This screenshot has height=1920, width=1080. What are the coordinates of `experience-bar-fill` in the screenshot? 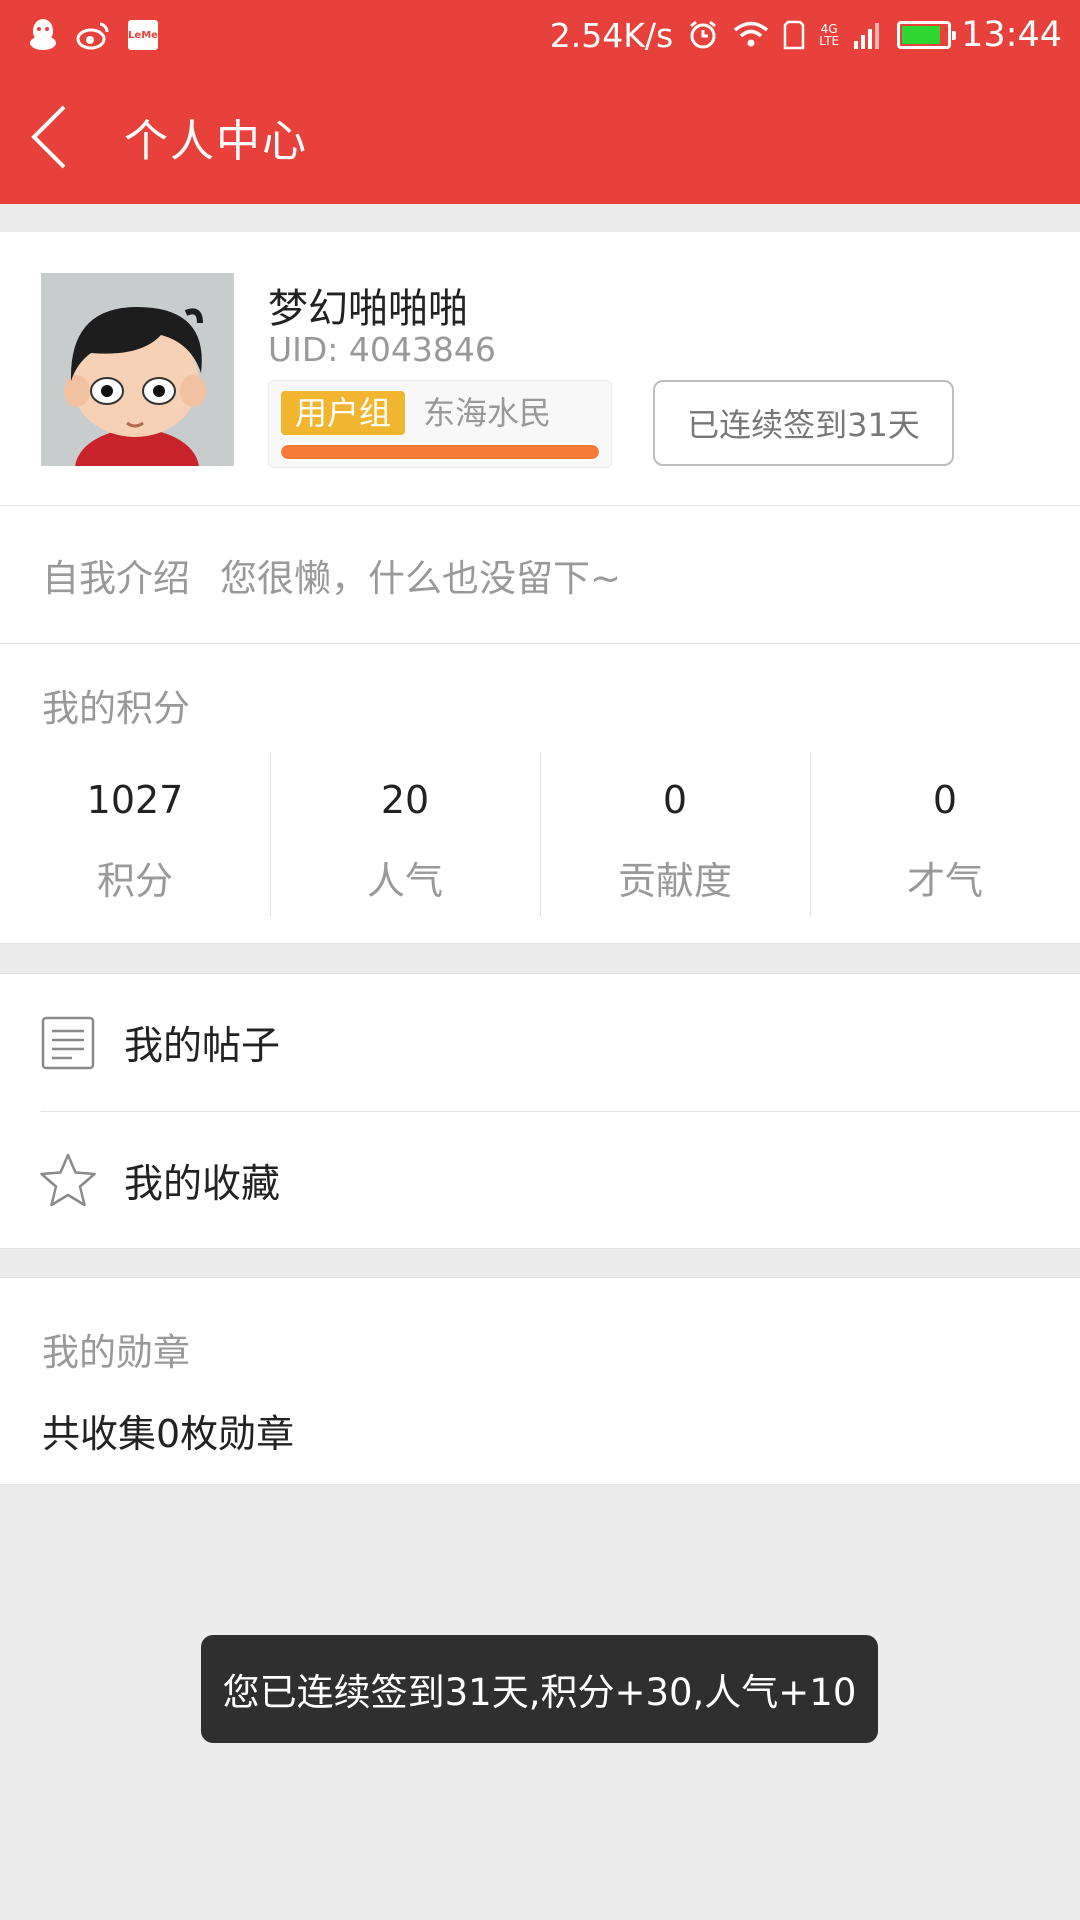 It's located at (440, 452).